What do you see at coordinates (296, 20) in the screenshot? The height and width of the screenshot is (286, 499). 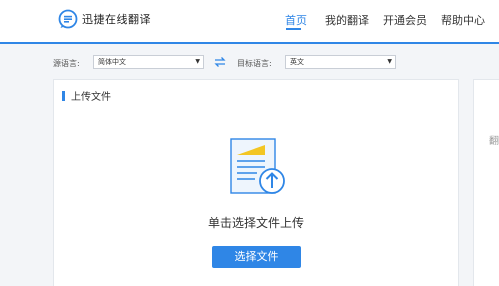 I see `nav-home: 首页` at bounding box center [296, 20].